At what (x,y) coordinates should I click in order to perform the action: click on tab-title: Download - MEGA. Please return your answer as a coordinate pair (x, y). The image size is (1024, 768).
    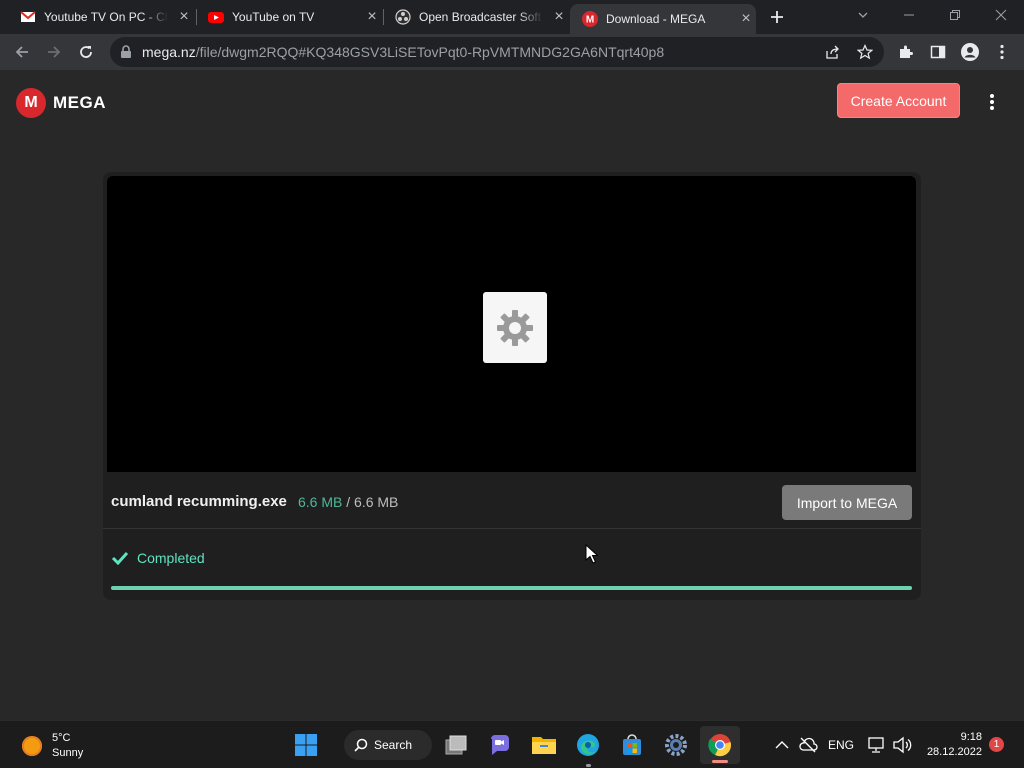
    Looking at the image, I should click on (656, 19).